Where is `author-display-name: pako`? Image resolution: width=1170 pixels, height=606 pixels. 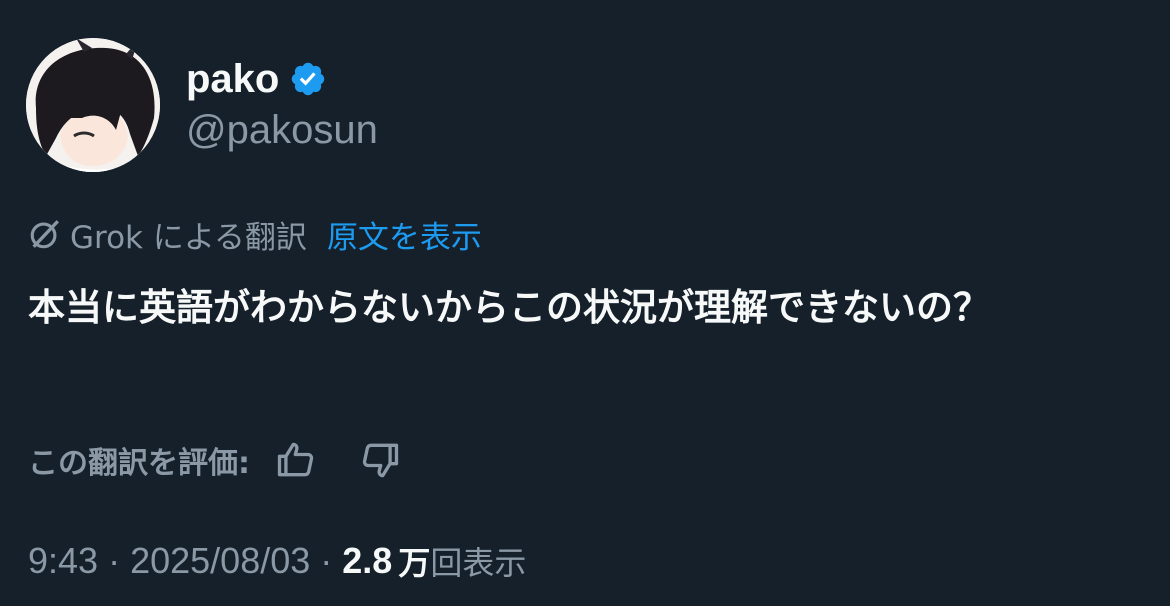
author-display-name: pako is located at coordinates (232, 79).